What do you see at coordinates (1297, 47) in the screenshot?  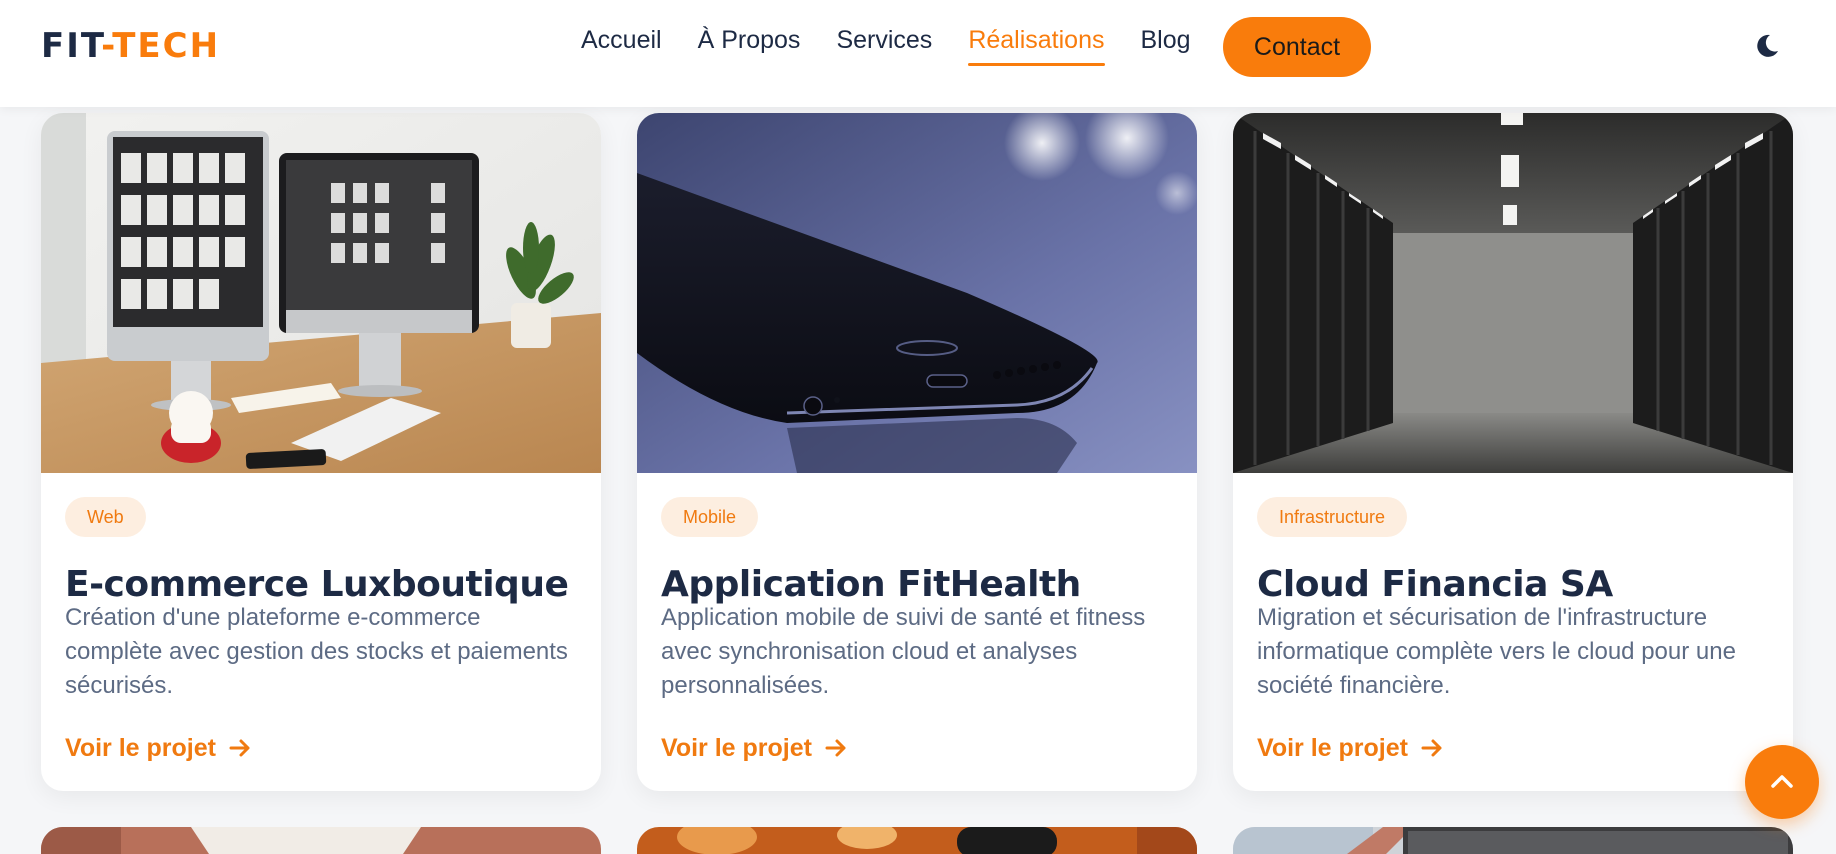 I see `contact-button: Contact` at bounding box center [1297, 47].